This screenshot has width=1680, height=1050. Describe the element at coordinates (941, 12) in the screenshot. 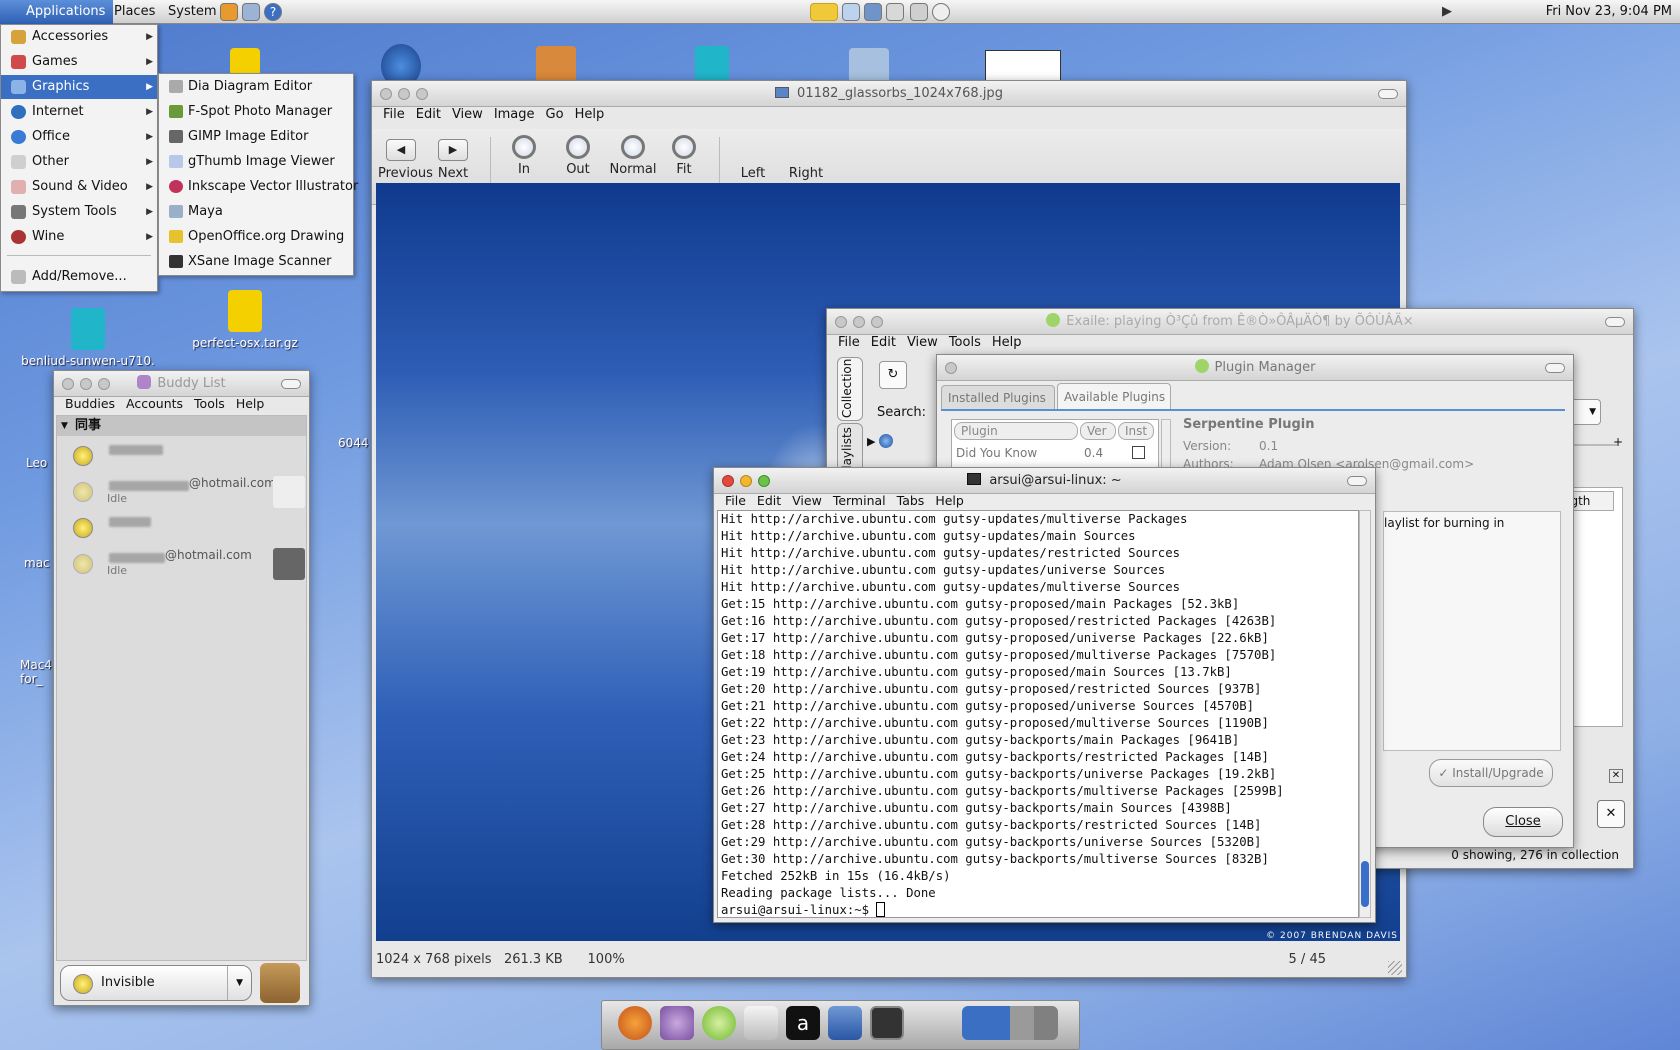

I see `power-icon` at that location.